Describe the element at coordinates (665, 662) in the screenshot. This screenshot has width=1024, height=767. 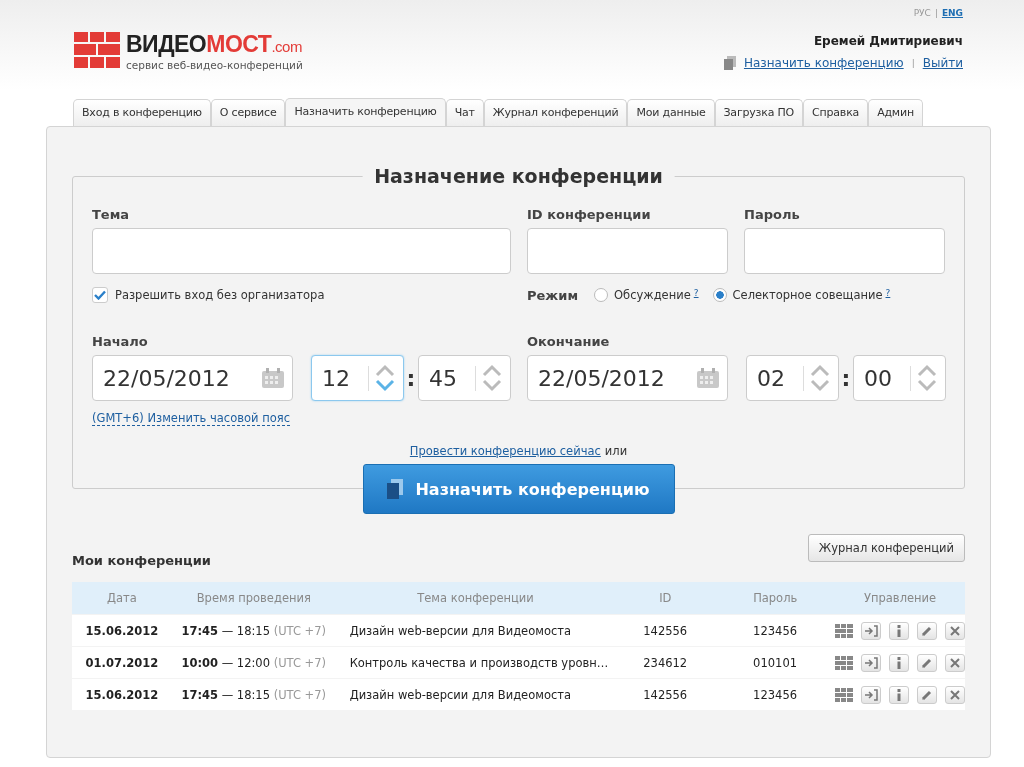
I see `table-cell-text: 234612` at that location.